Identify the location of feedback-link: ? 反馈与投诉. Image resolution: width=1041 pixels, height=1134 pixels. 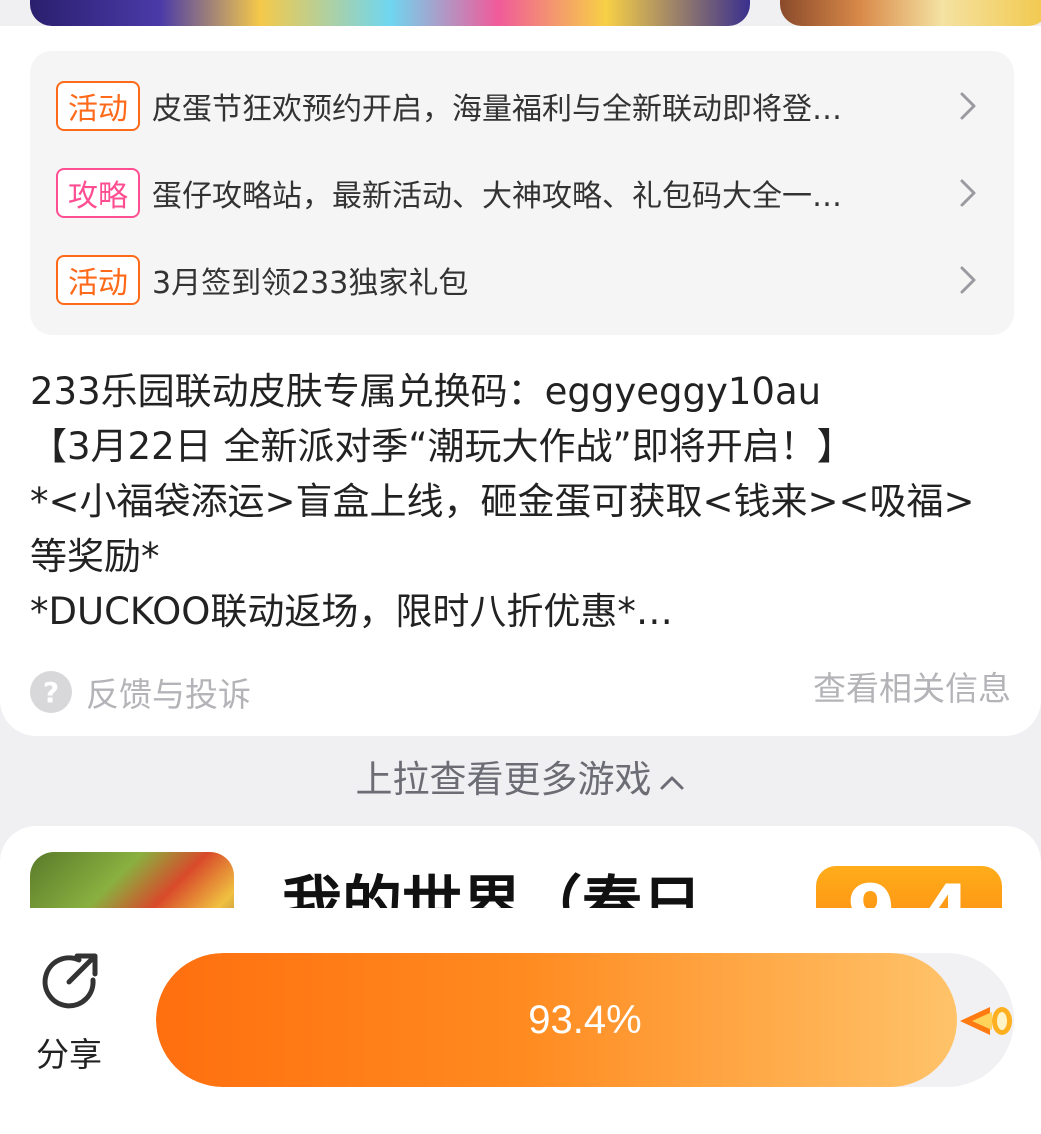
(140, 692).